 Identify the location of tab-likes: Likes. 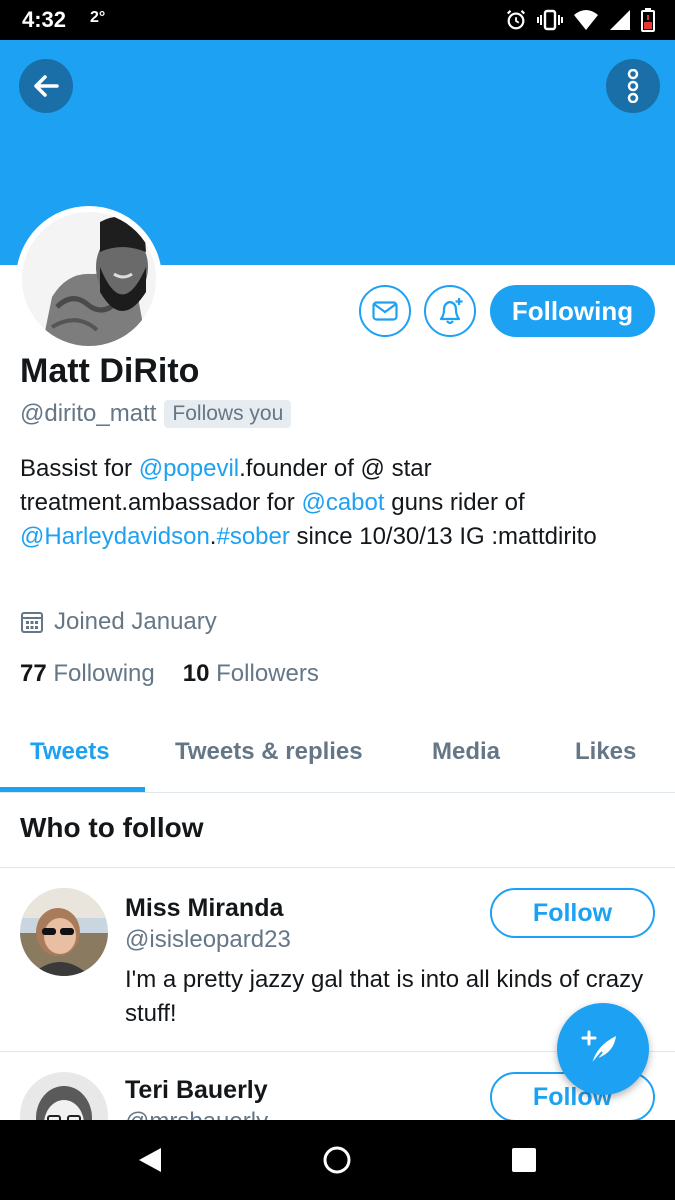
(605, 752).